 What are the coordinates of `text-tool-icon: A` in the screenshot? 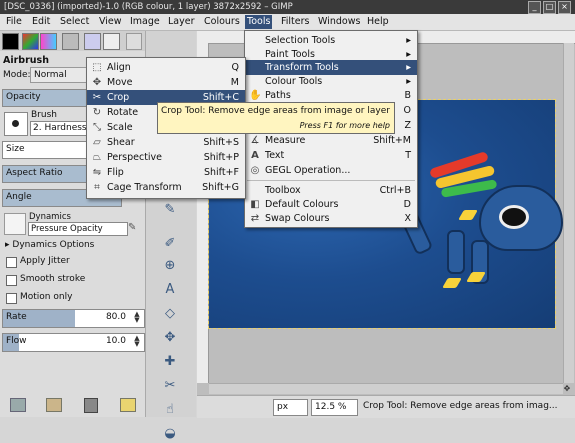 It's located at (170, 290).